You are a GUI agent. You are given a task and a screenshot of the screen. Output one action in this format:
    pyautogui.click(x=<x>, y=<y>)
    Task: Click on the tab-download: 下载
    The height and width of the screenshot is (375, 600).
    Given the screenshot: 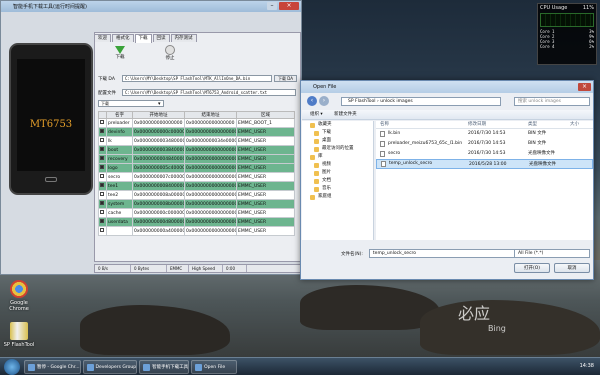 What is the action you would take?
    pyautogui.click(x=143, y=38)
    